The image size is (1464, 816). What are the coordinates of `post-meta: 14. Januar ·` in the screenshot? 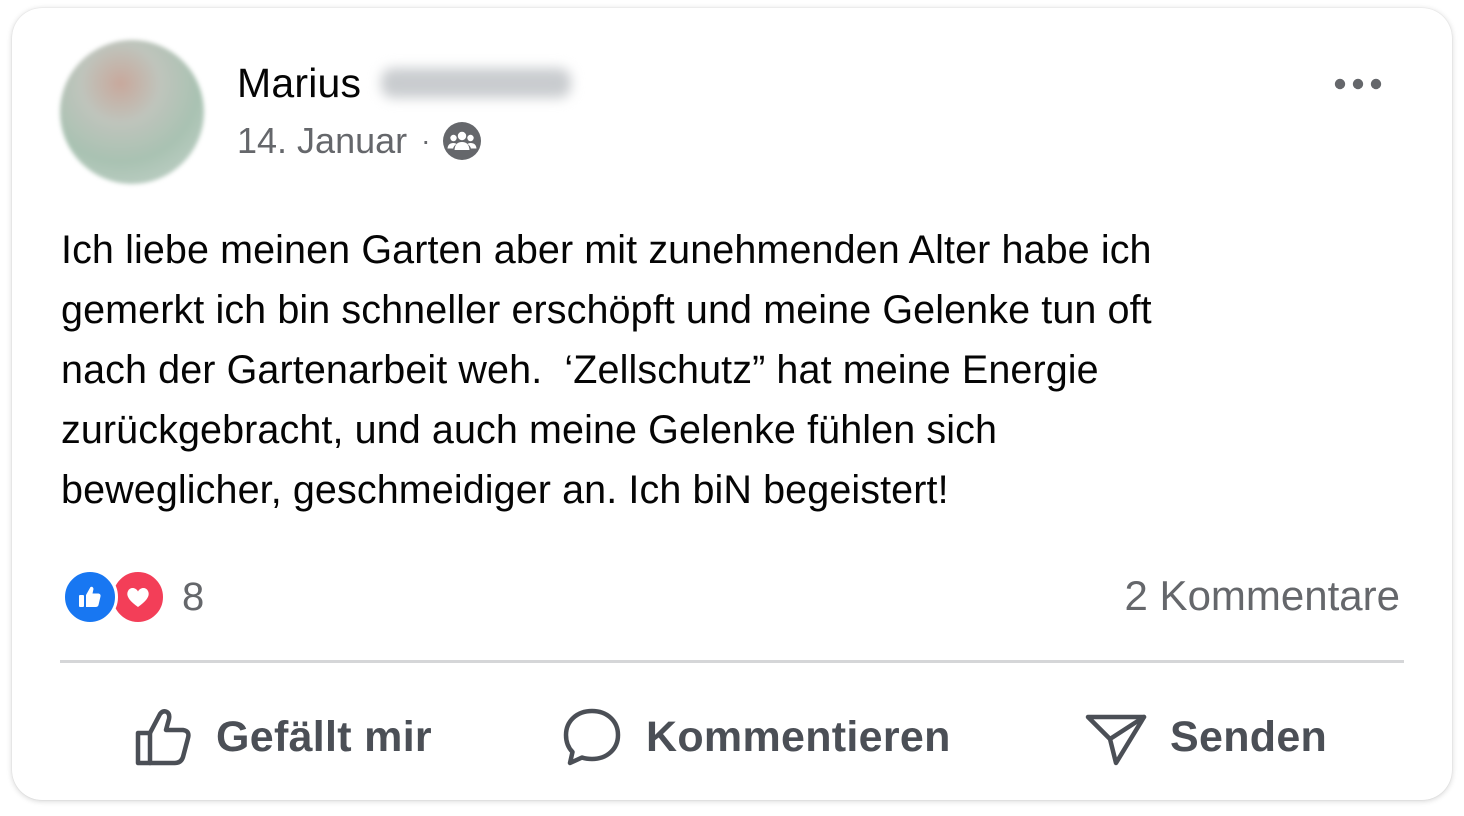 It's located at (359, 141).